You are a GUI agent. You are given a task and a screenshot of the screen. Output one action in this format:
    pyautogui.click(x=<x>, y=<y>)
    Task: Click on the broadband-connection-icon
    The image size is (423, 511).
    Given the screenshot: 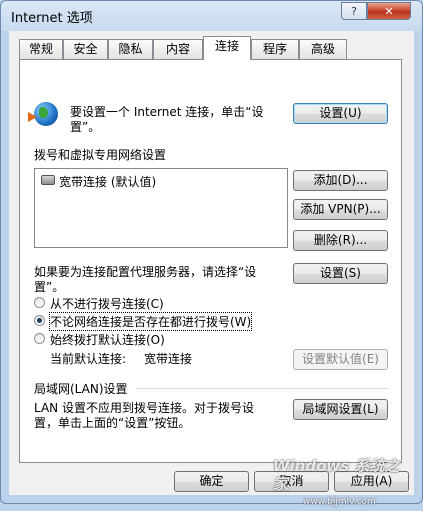 What is the action you would take?
    pyautogui.click(x=48, y=180)
    